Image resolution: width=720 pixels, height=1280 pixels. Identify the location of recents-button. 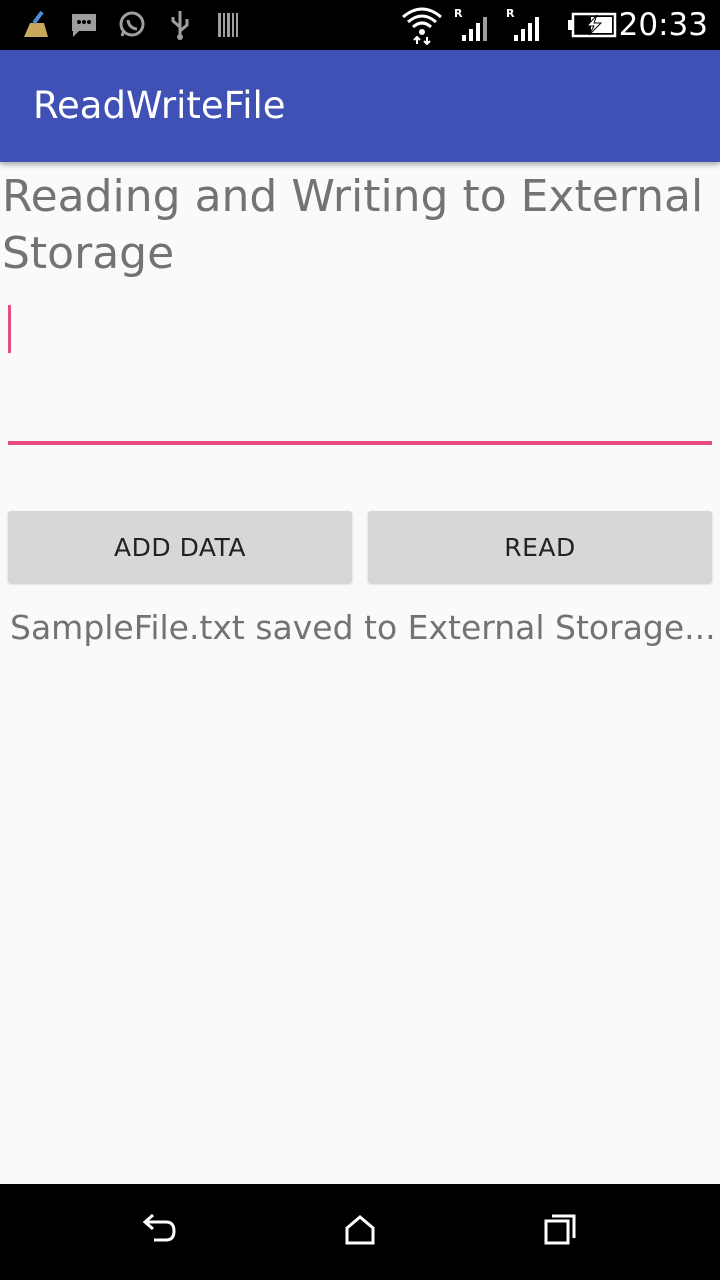
(560, 1232).